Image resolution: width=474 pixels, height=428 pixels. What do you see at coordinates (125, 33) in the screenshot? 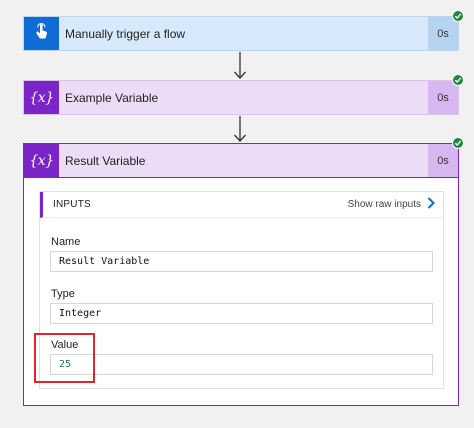
I see `step-title: Manually trigger a flow` at bounding box center [125, 33].